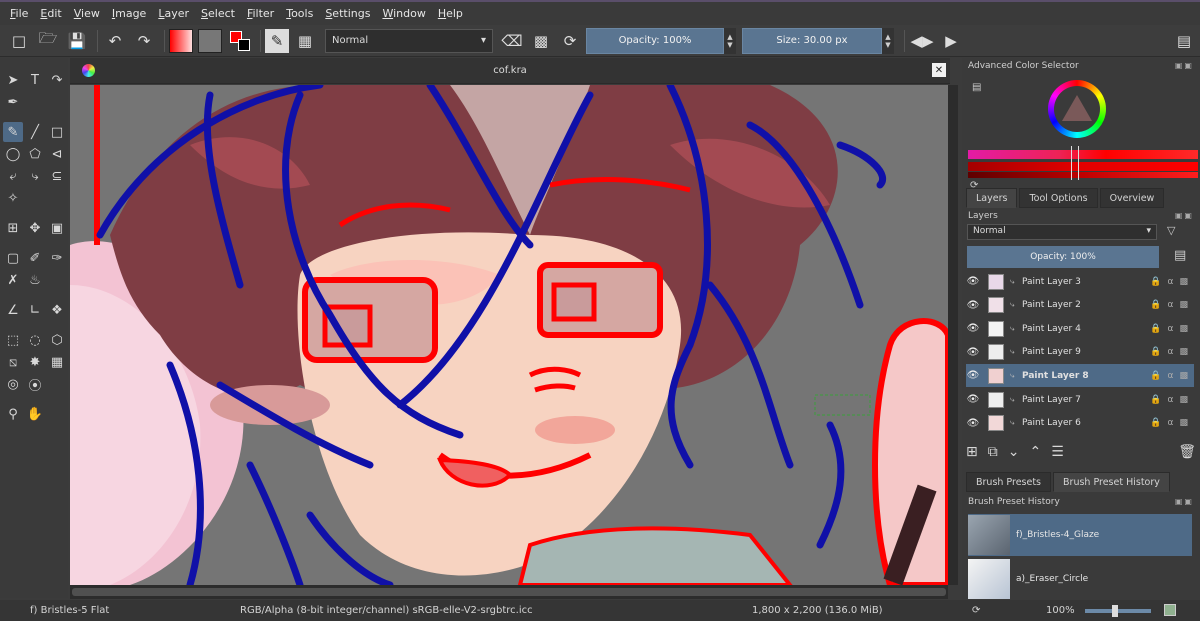  I want to click on menu-file: File, so click(19, 13).